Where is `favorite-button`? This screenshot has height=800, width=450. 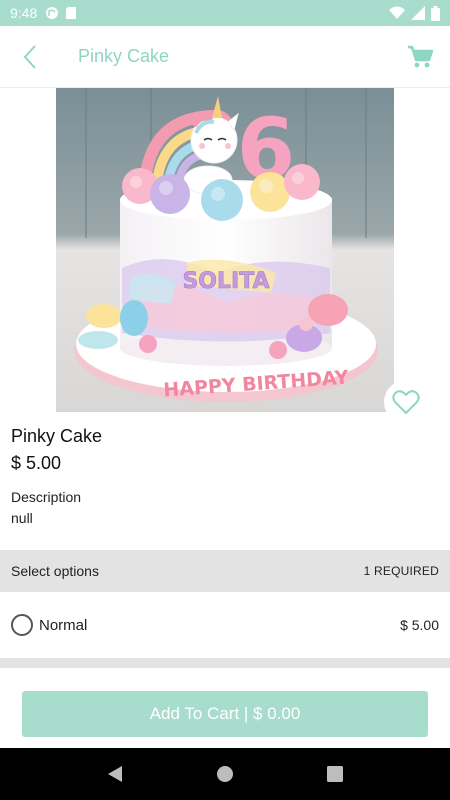
favorite-button is located at coordinates (406, 402).